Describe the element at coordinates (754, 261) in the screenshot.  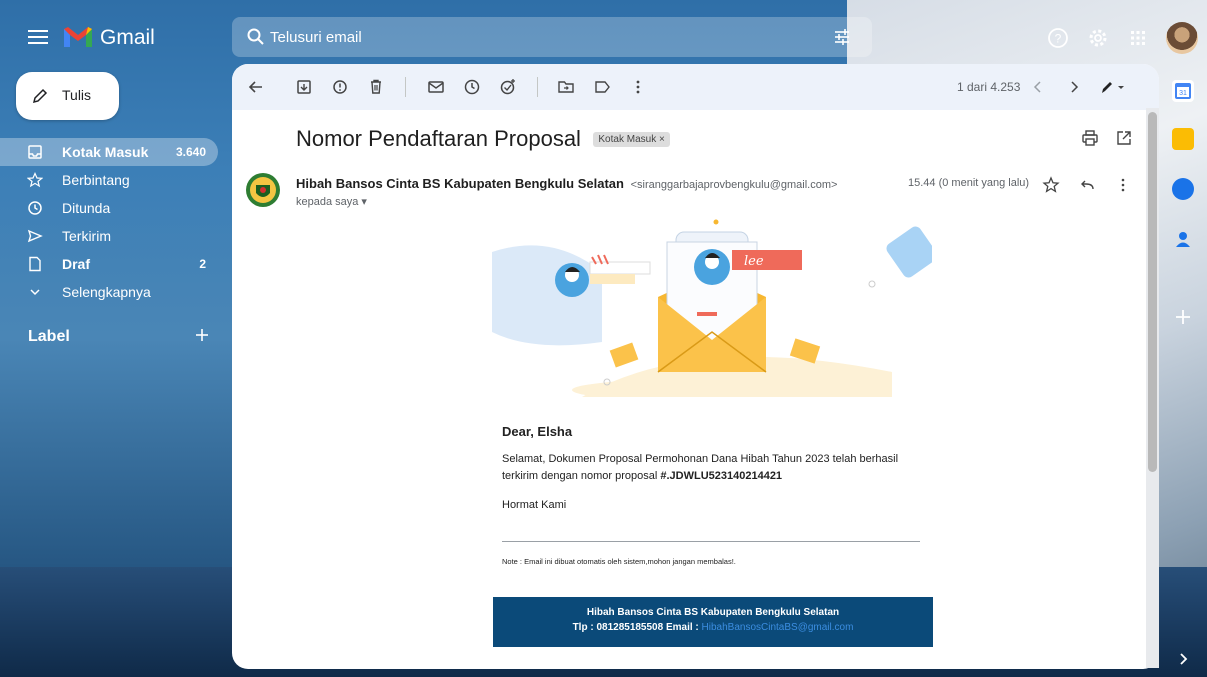
I see `svg-text: lee` at that location.